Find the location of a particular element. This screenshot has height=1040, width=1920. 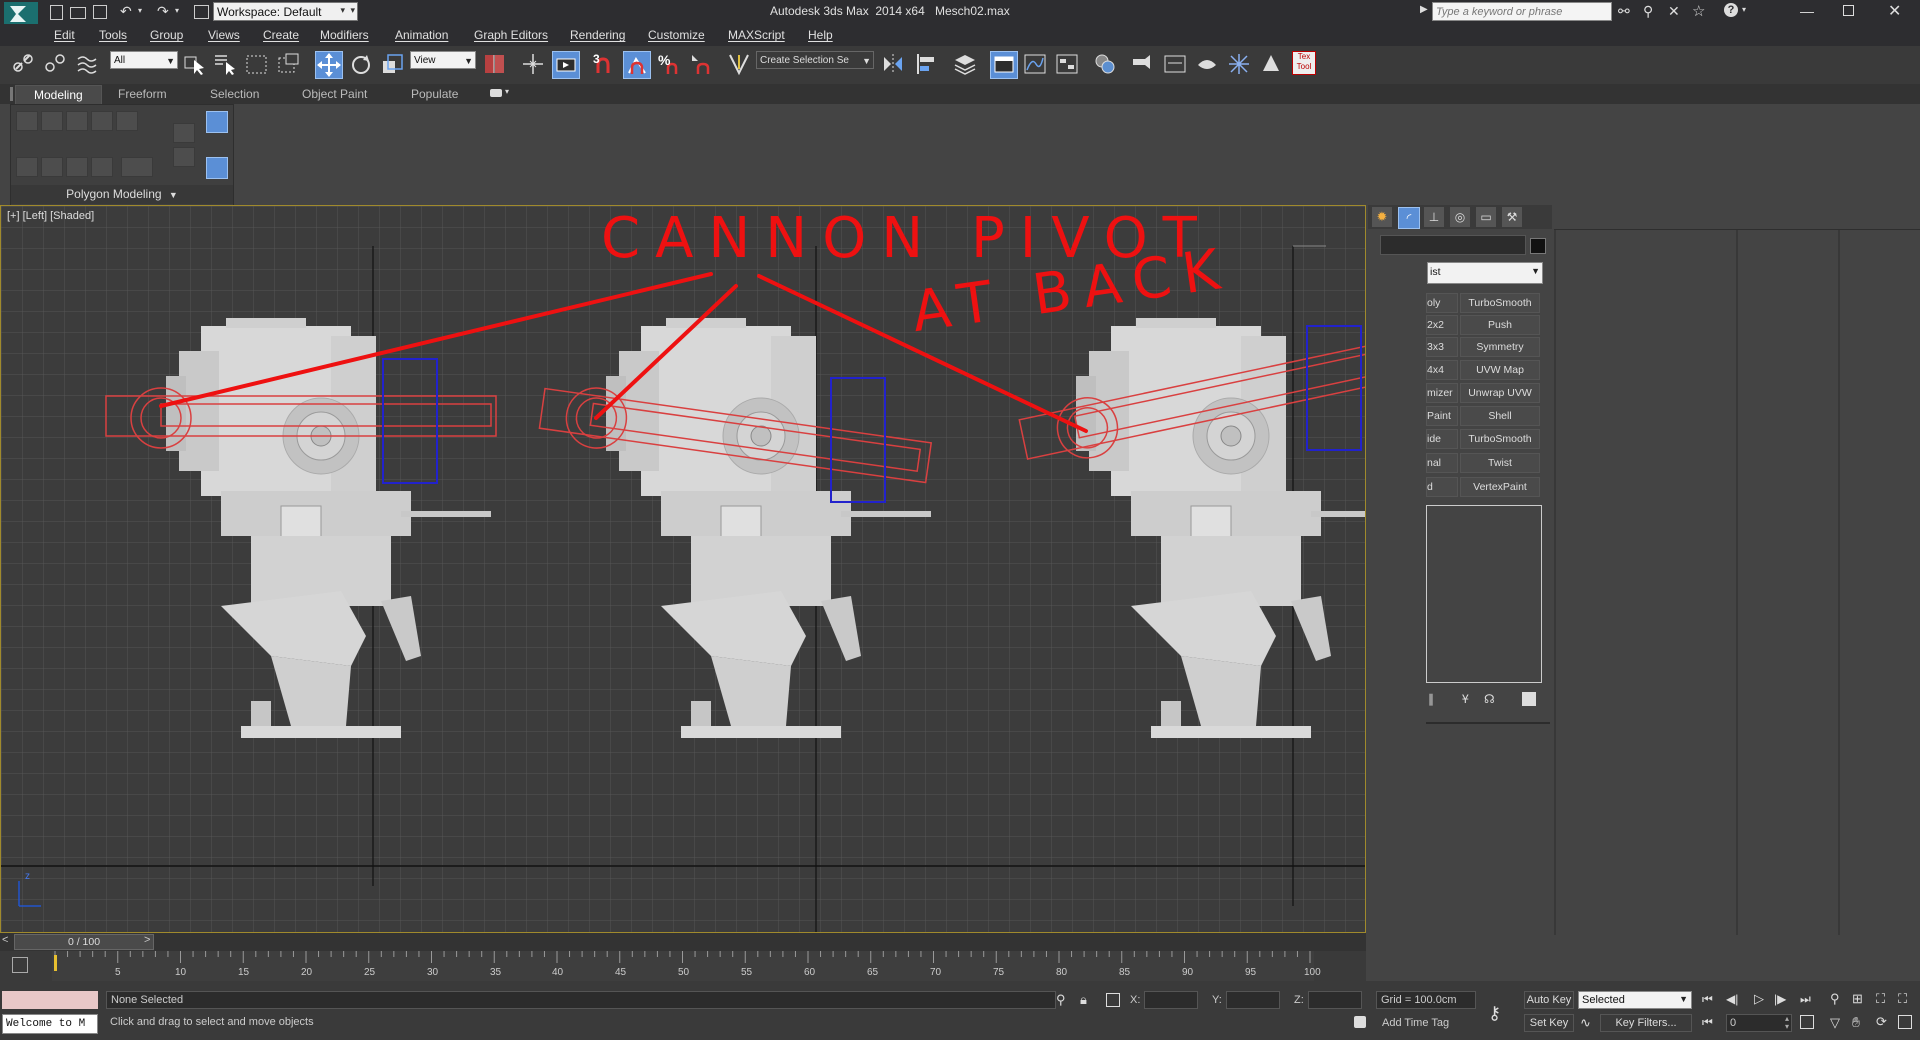

menu-help: Help is located at coordinates (820, 35).